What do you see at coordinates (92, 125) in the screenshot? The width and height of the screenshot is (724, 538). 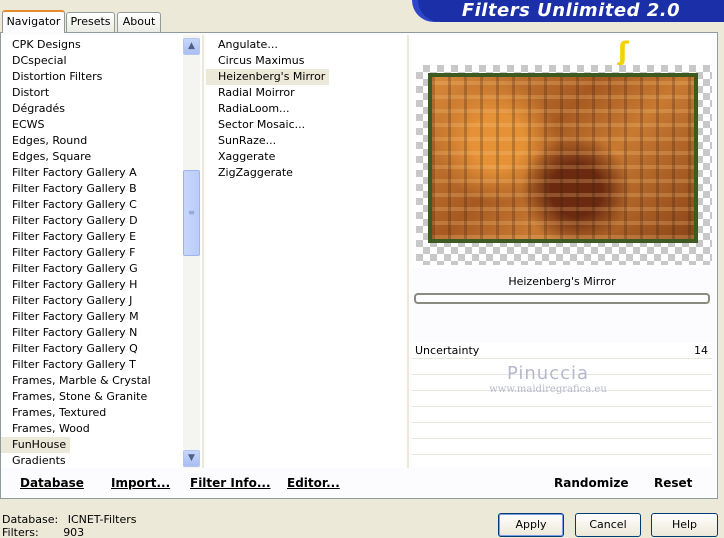 I see `category-item: ECWS` at bounding box center [92, 125].